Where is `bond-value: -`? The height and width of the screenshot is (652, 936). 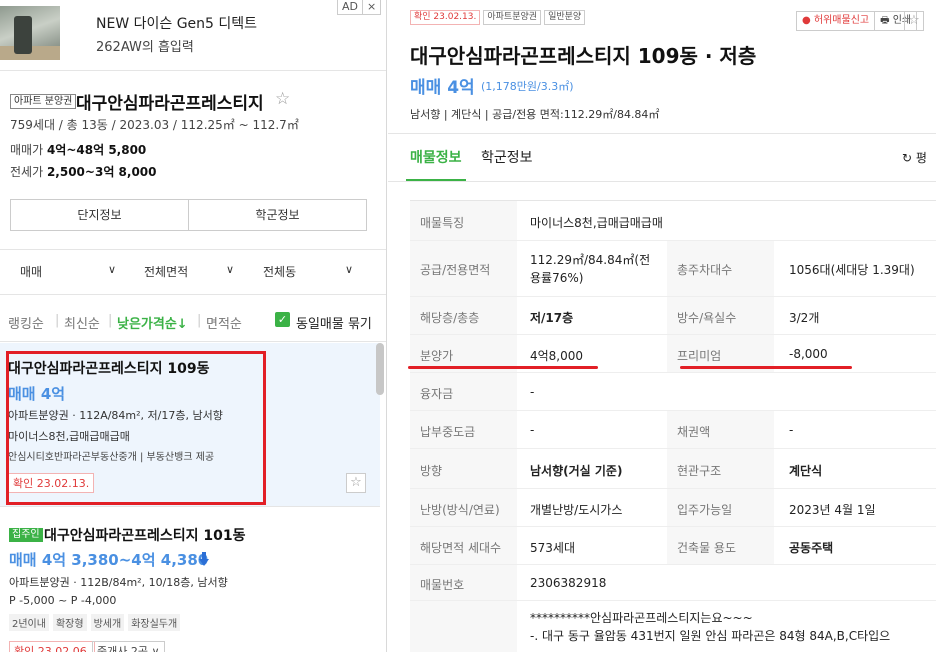
bond-value: - is located at coordinates (791, 430).